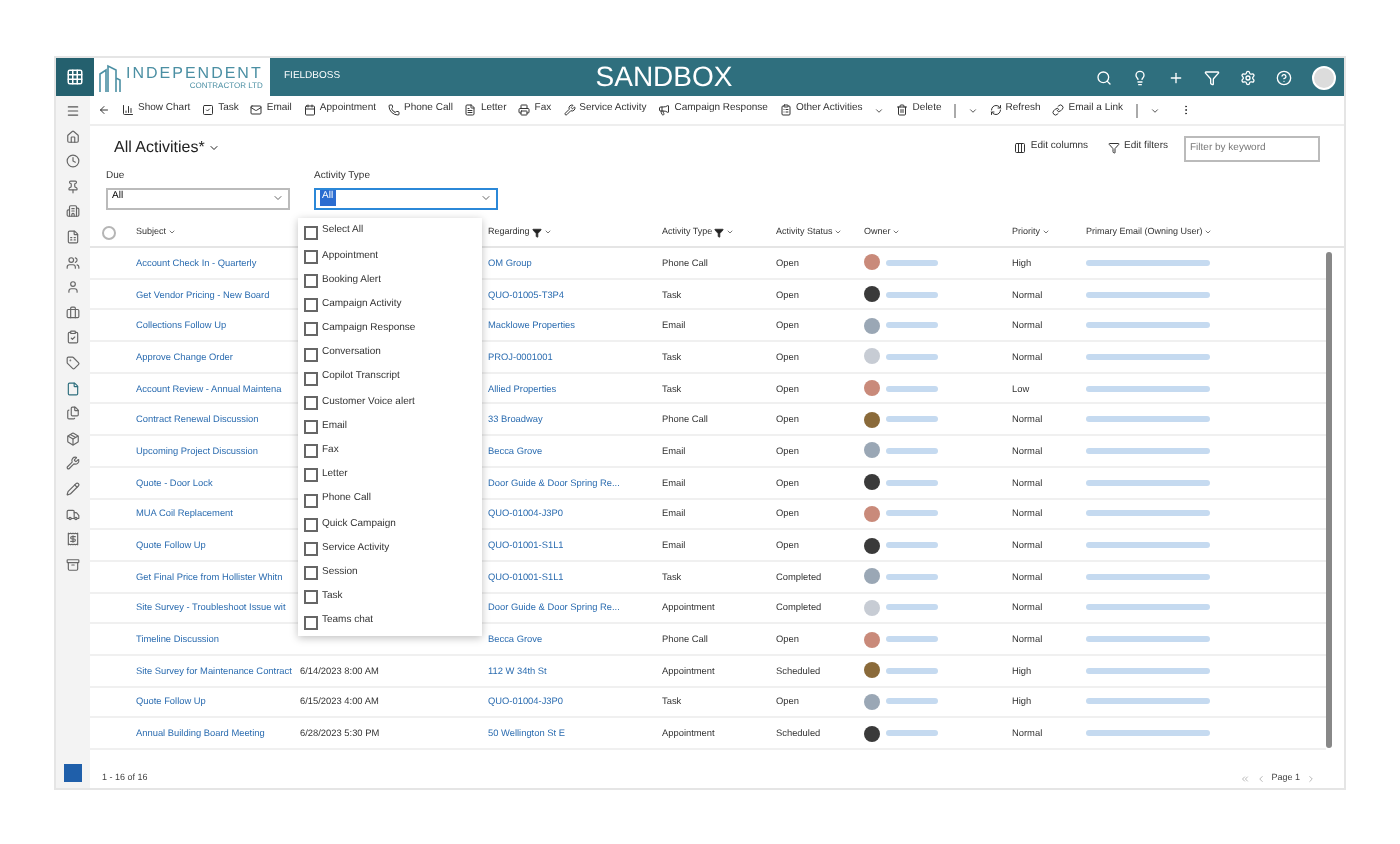 The image size is (1400, 844). What do you see at coordinates (73, 362) in the screenshot?
I see `tag-icon` at bounding box center [73, 362].